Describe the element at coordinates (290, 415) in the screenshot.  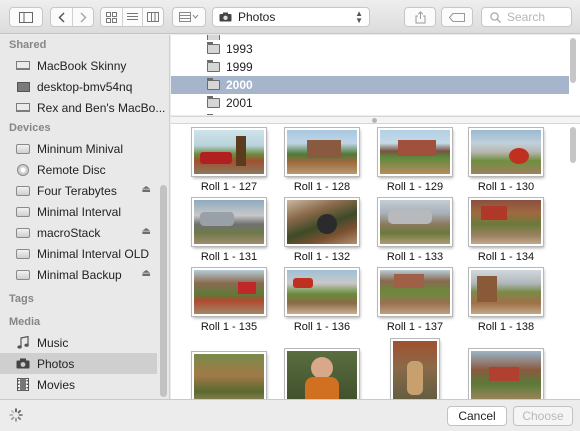
I see `bottom-bar: Cancel Choose` at that location.